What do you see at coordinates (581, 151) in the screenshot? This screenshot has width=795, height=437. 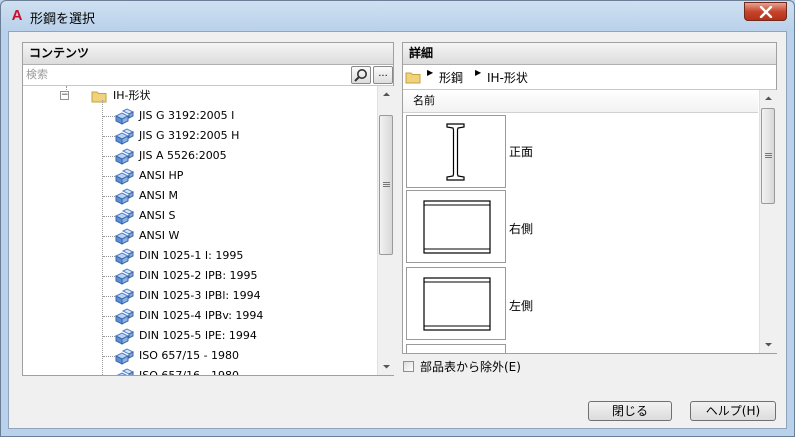 I see `view-item-front: 正面` at bounding box center [581, 151].